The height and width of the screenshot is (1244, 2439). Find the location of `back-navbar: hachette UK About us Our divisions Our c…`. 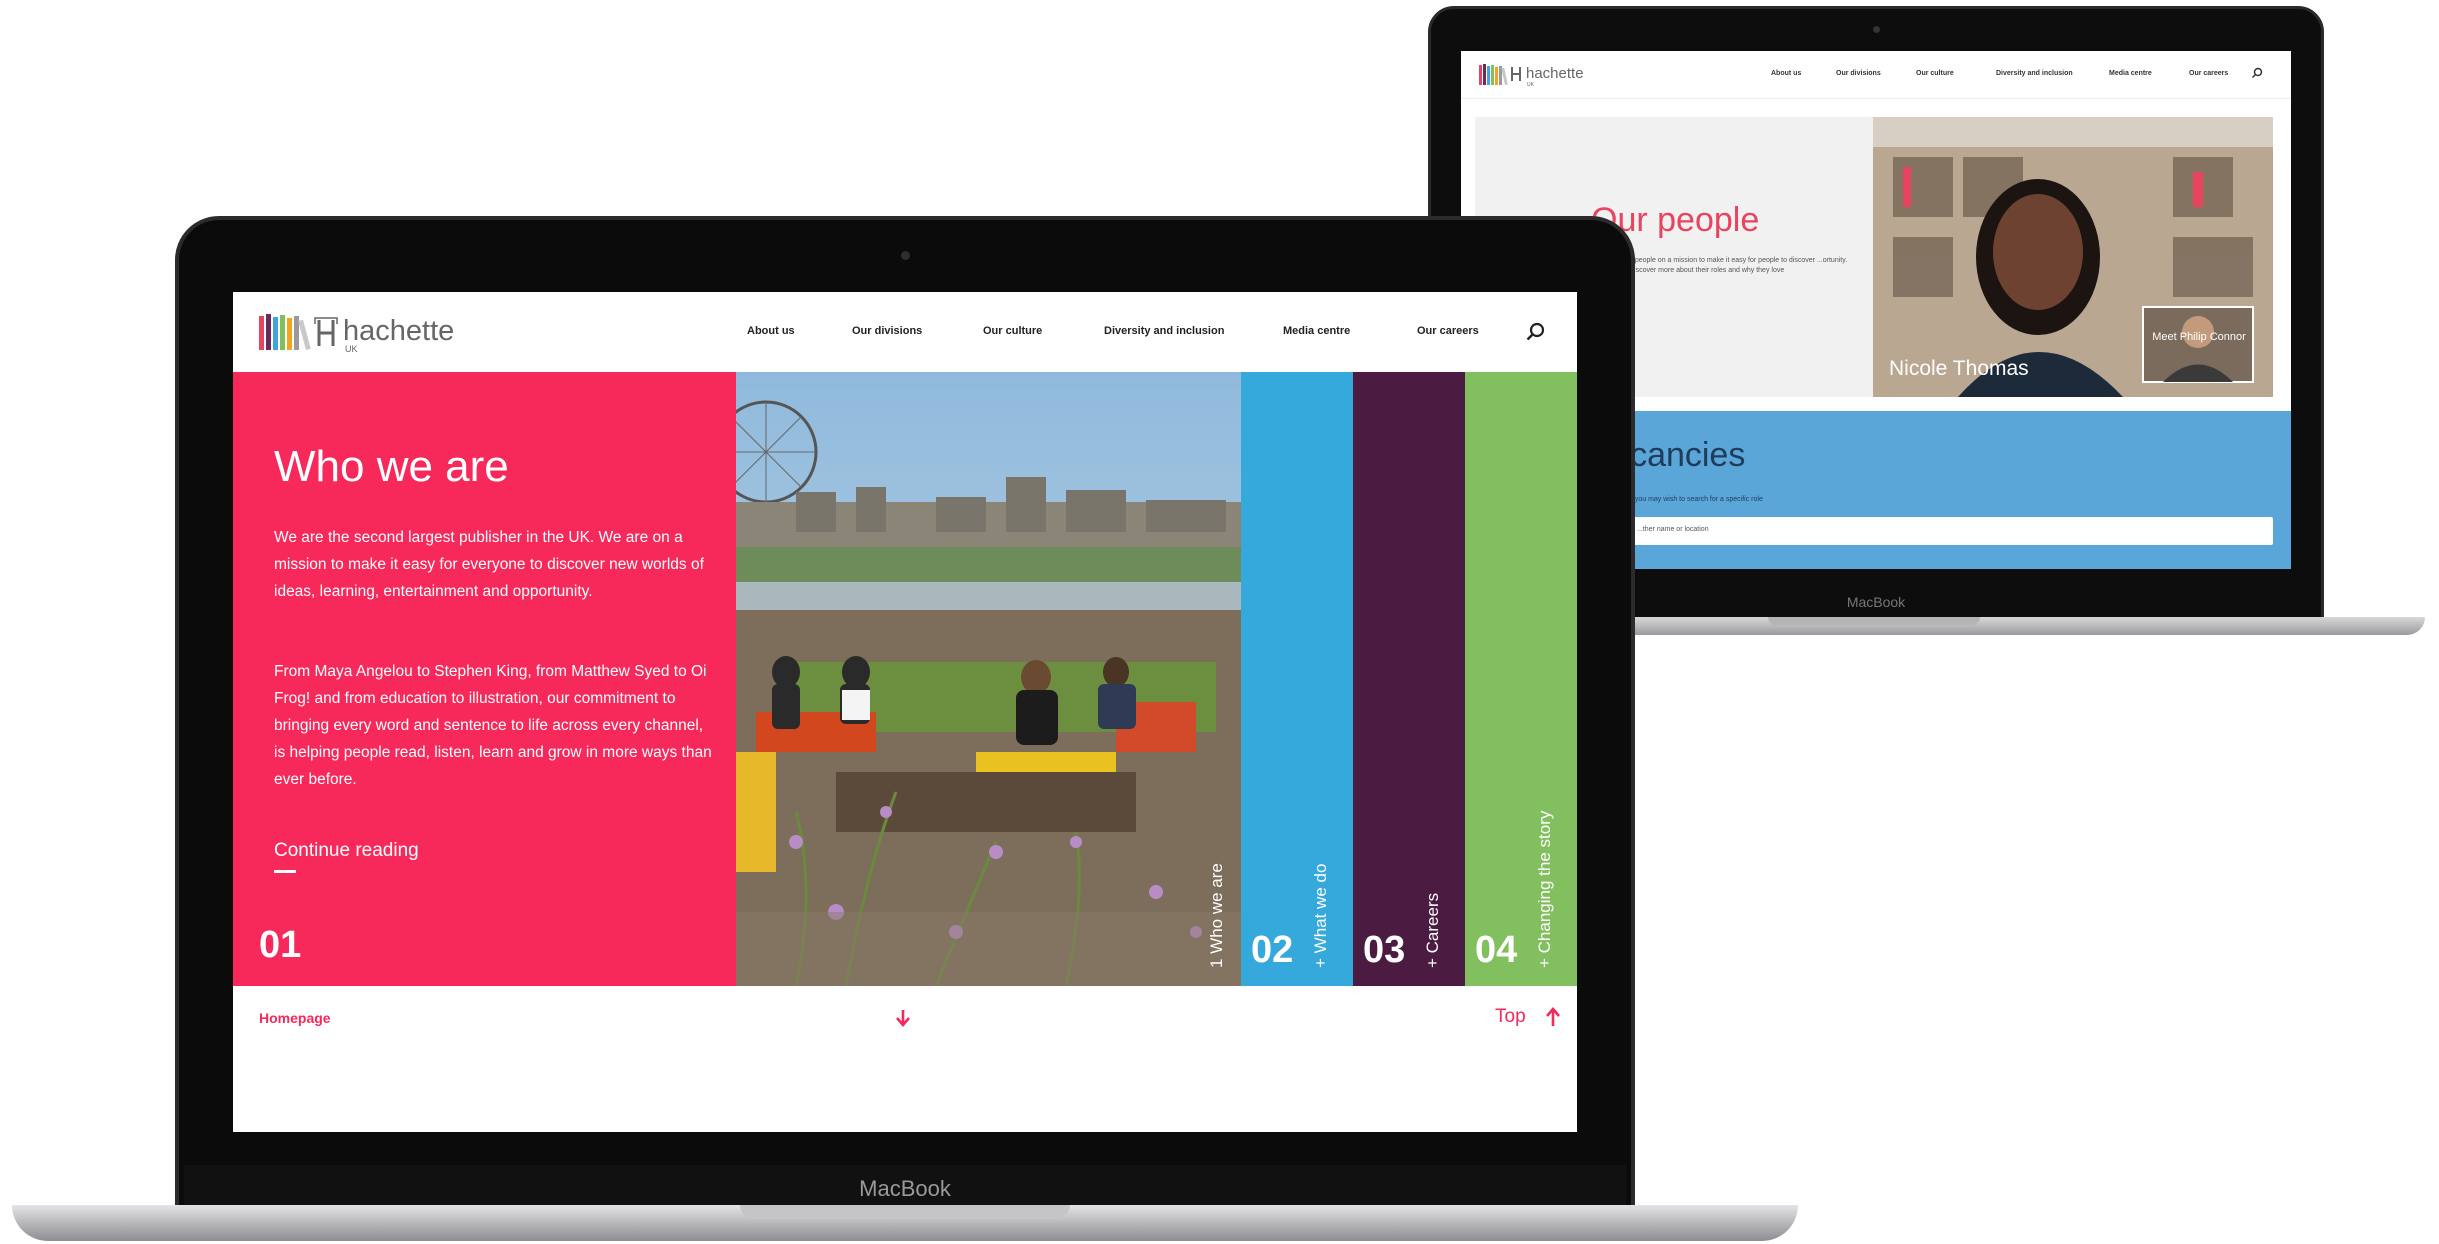

back-navbar: hachette UK About us Our divisions Our c… is located at coordinates (1876, 75).